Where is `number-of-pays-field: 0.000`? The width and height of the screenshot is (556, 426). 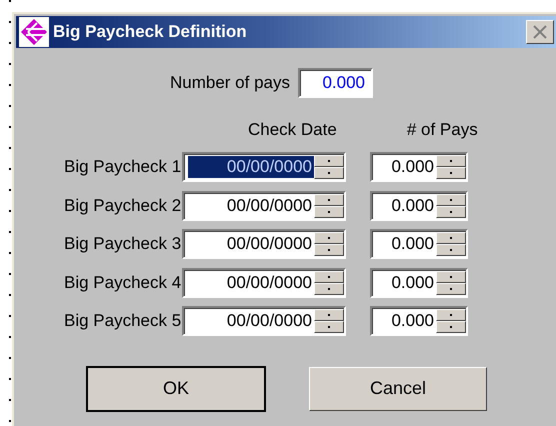 number-of-pays-field: 0.000 is located at coordinates (335, 83).